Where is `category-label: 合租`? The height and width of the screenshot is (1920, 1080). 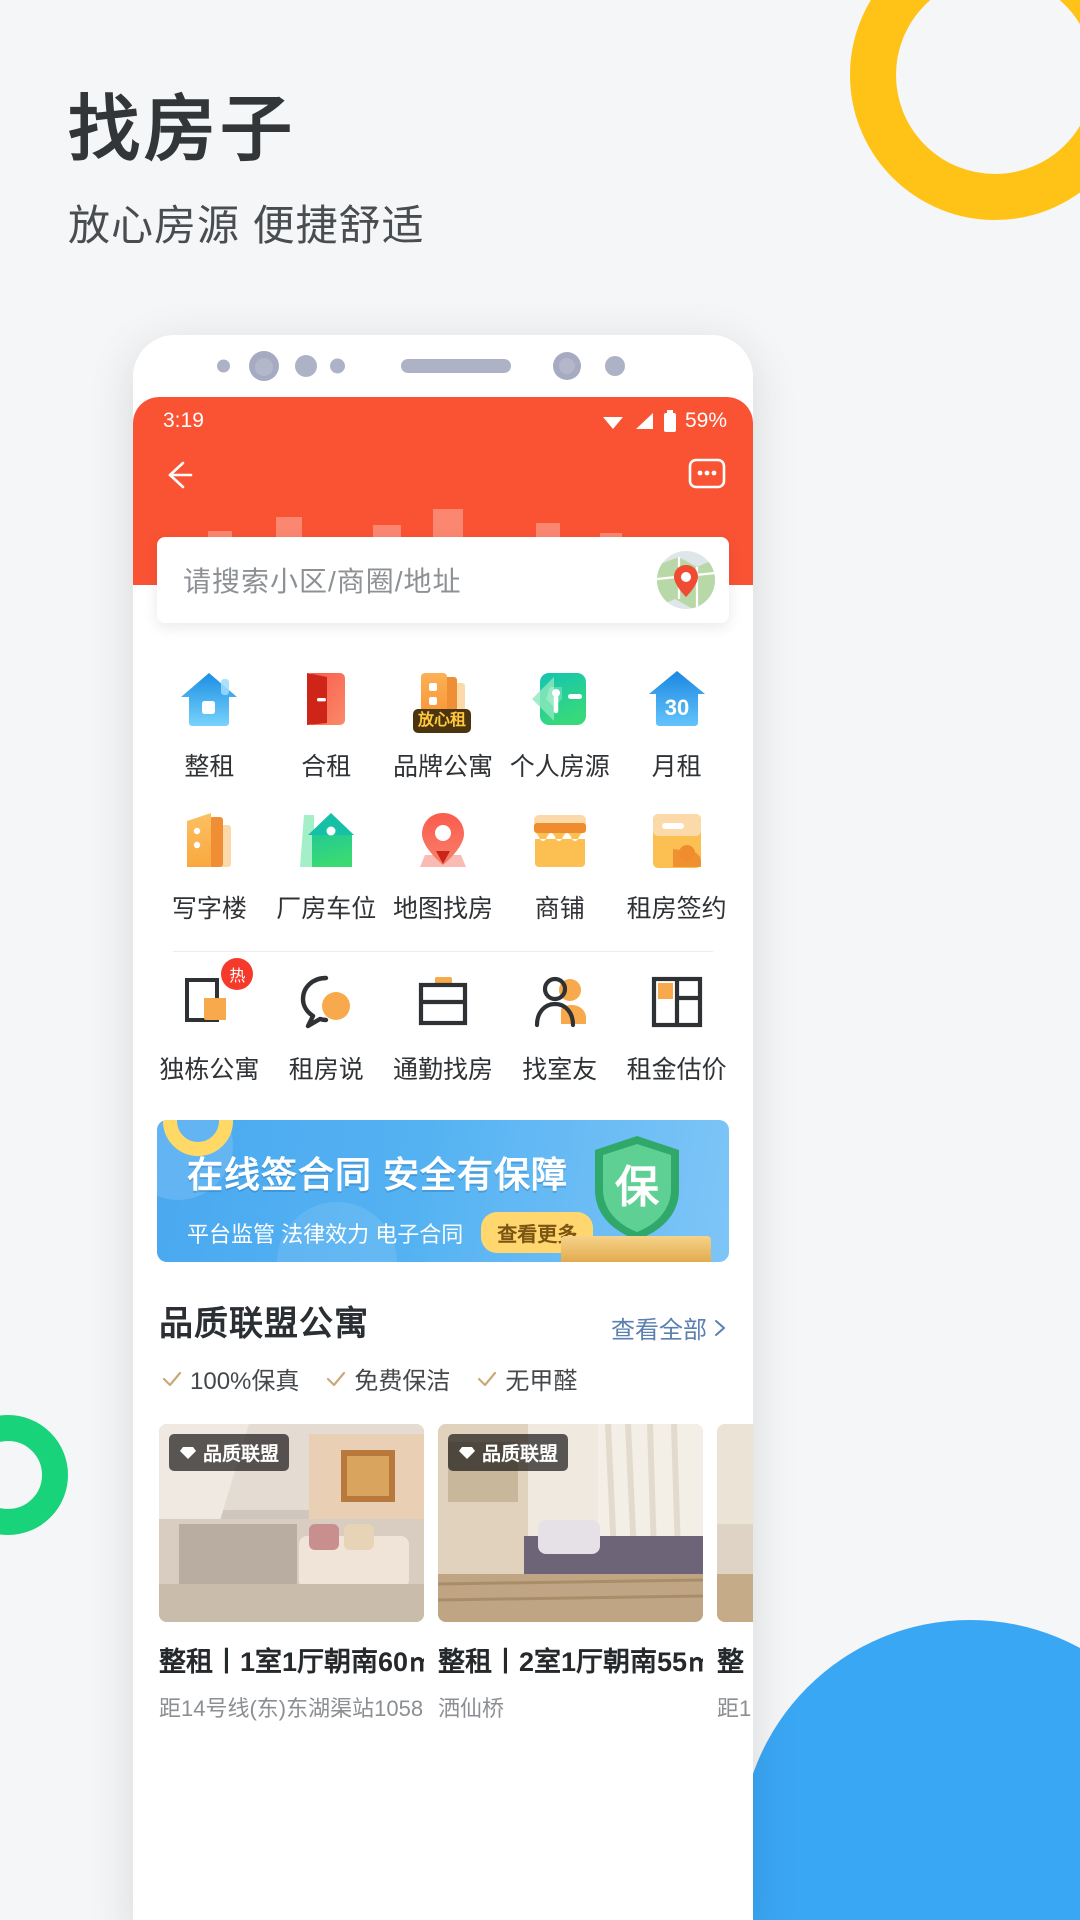 category-label: 合租 is located at coordinates (326, 767).